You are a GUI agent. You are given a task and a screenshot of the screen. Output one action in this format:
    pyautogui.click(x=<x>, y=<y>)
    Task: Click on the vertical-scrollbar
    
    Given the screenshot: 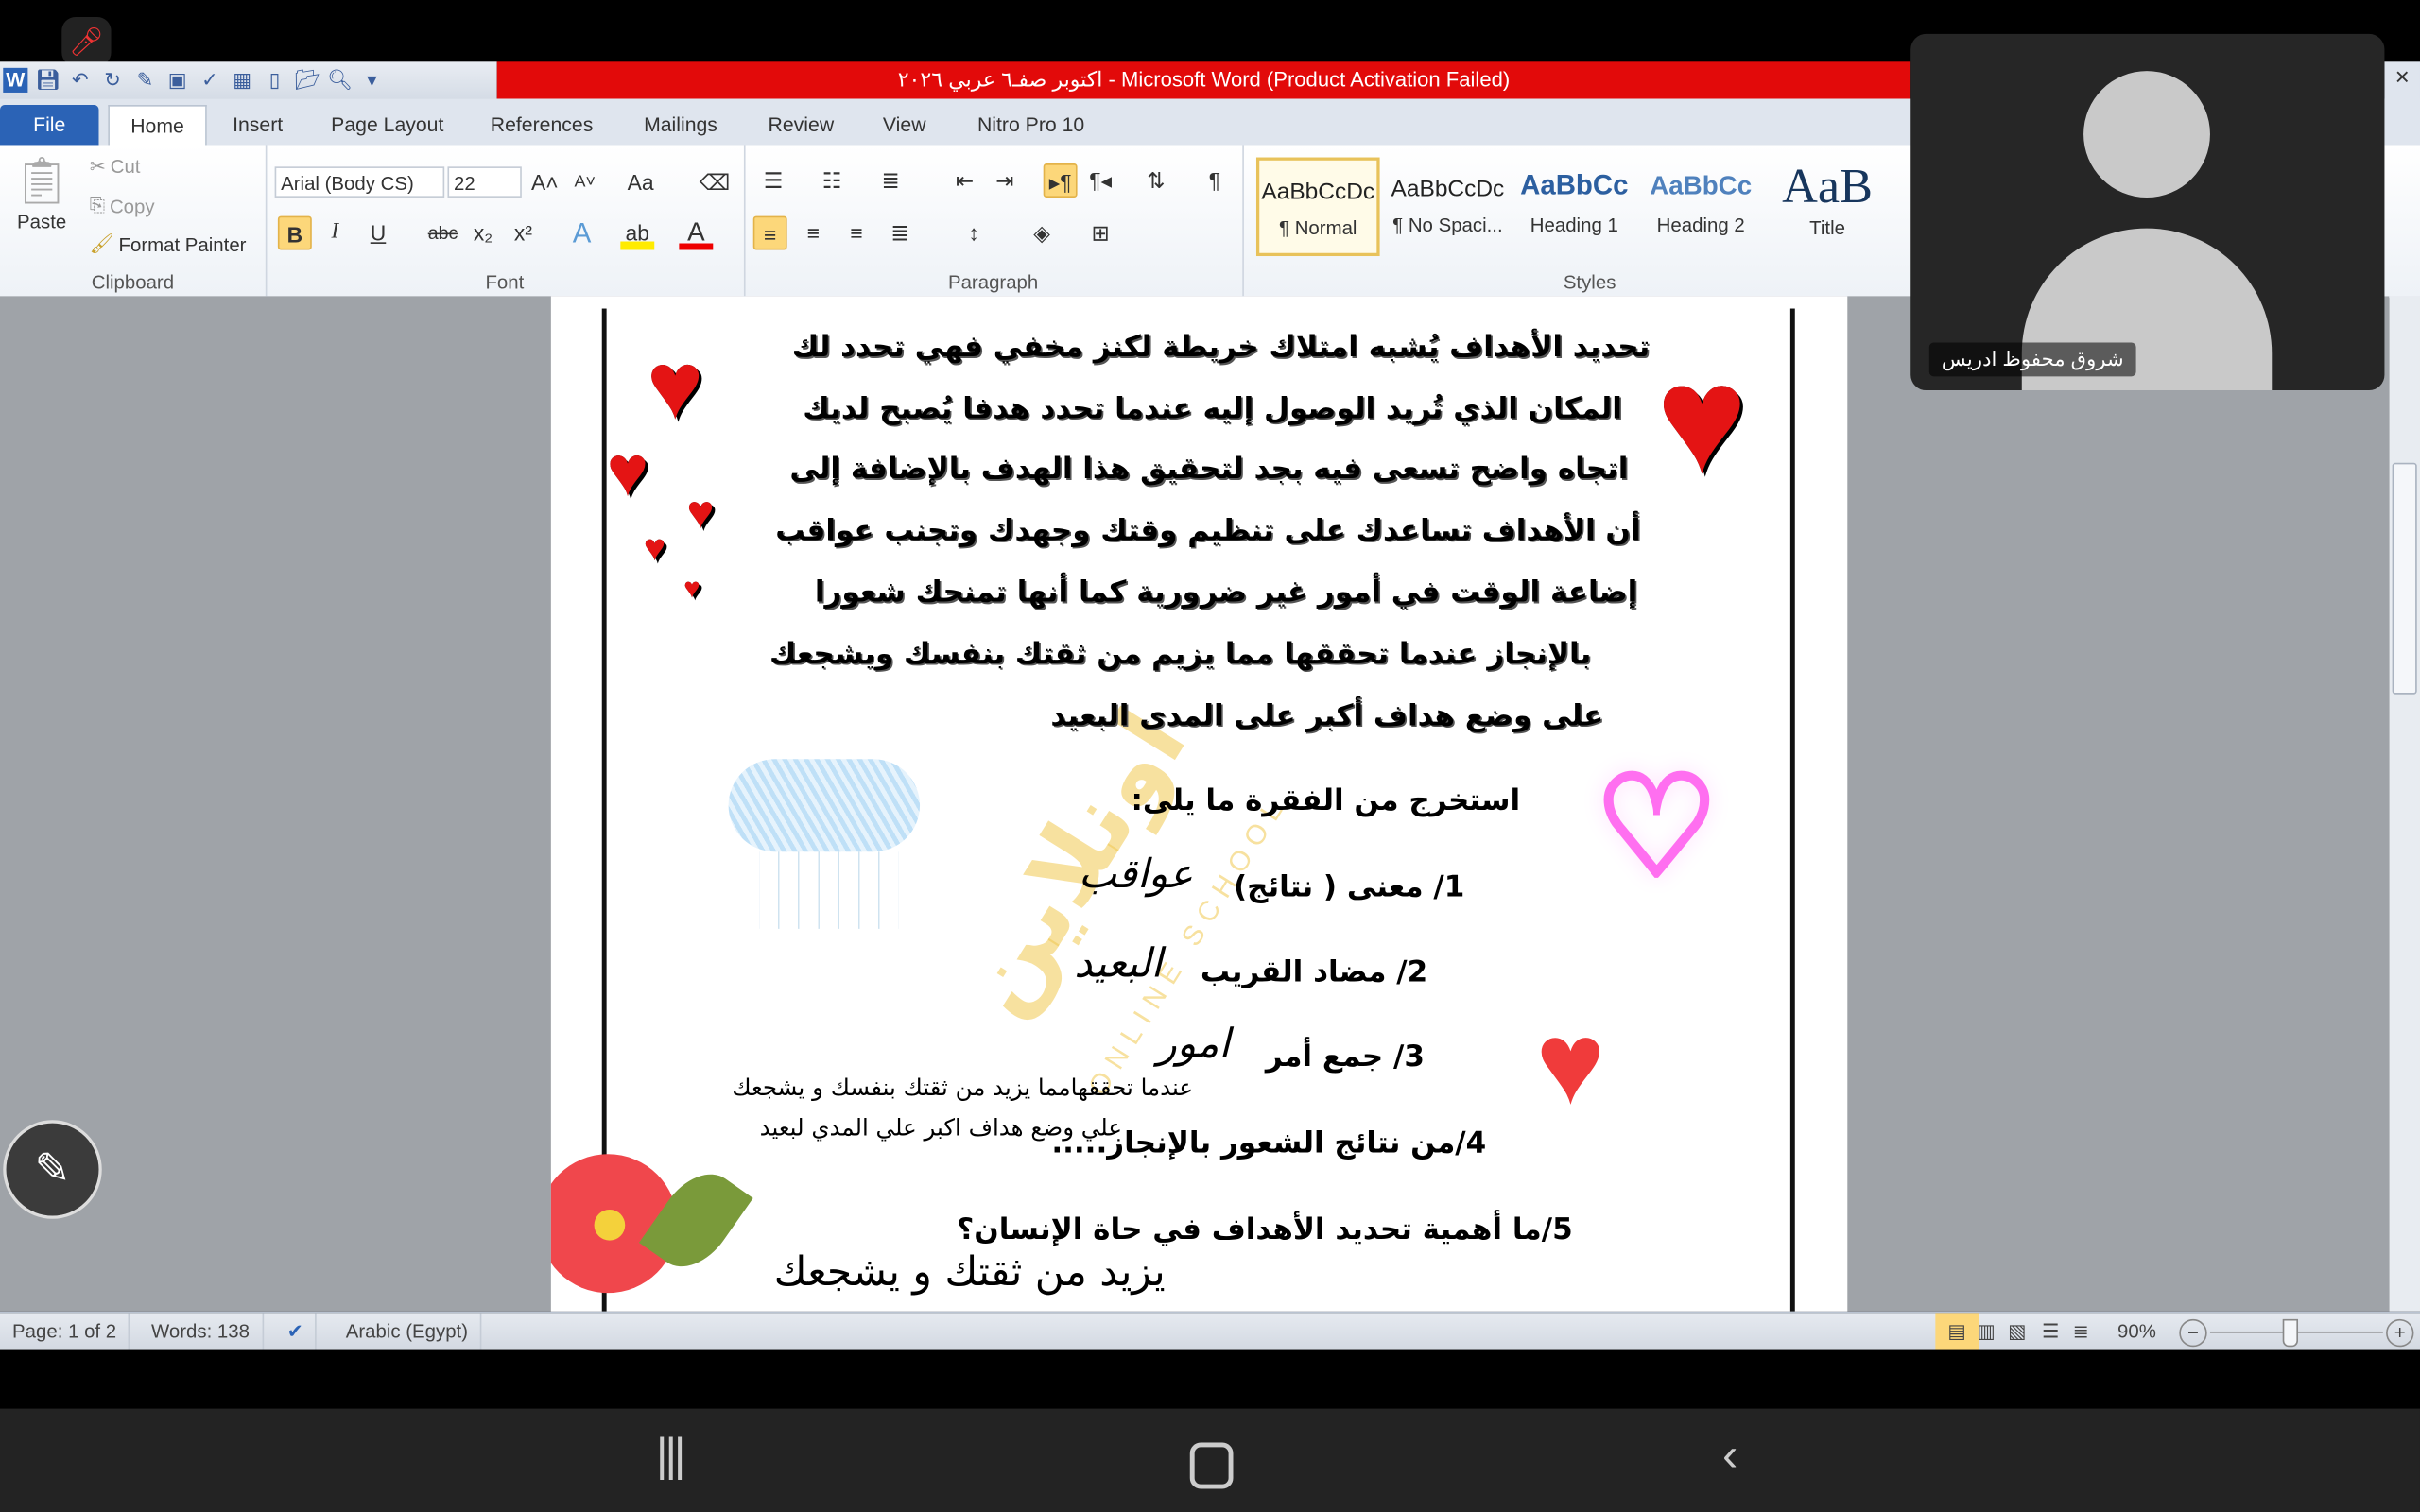 What is the action you would take?
    pyautogui.click(x=2404, y=804)
    